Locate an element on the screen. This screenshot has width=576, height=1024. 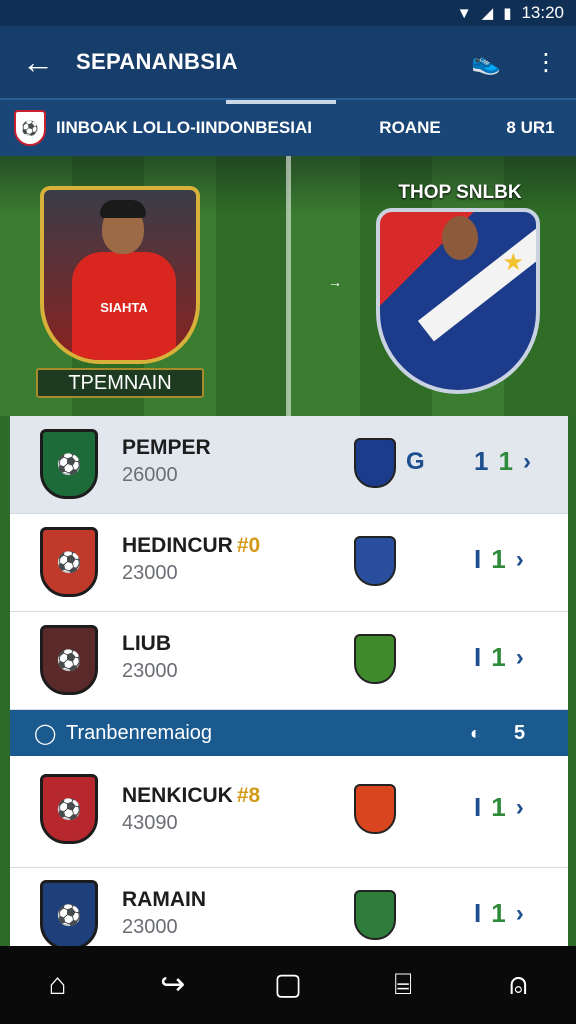
score: 1 1 › is located at coordinates (502, 461).